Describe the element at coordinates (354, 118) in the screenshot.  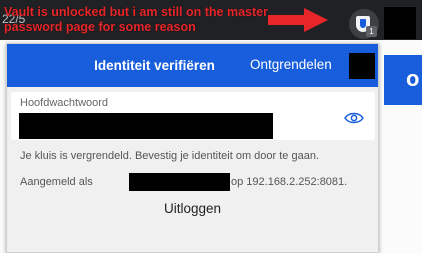
I see `eye-icon` at that location.